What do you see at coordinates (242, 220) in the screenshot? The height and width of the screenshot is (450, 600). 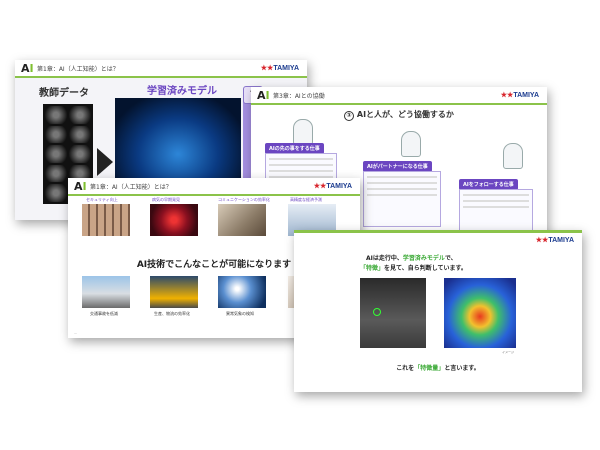 I see `meeting-photo` at bounding box center [242, 220].